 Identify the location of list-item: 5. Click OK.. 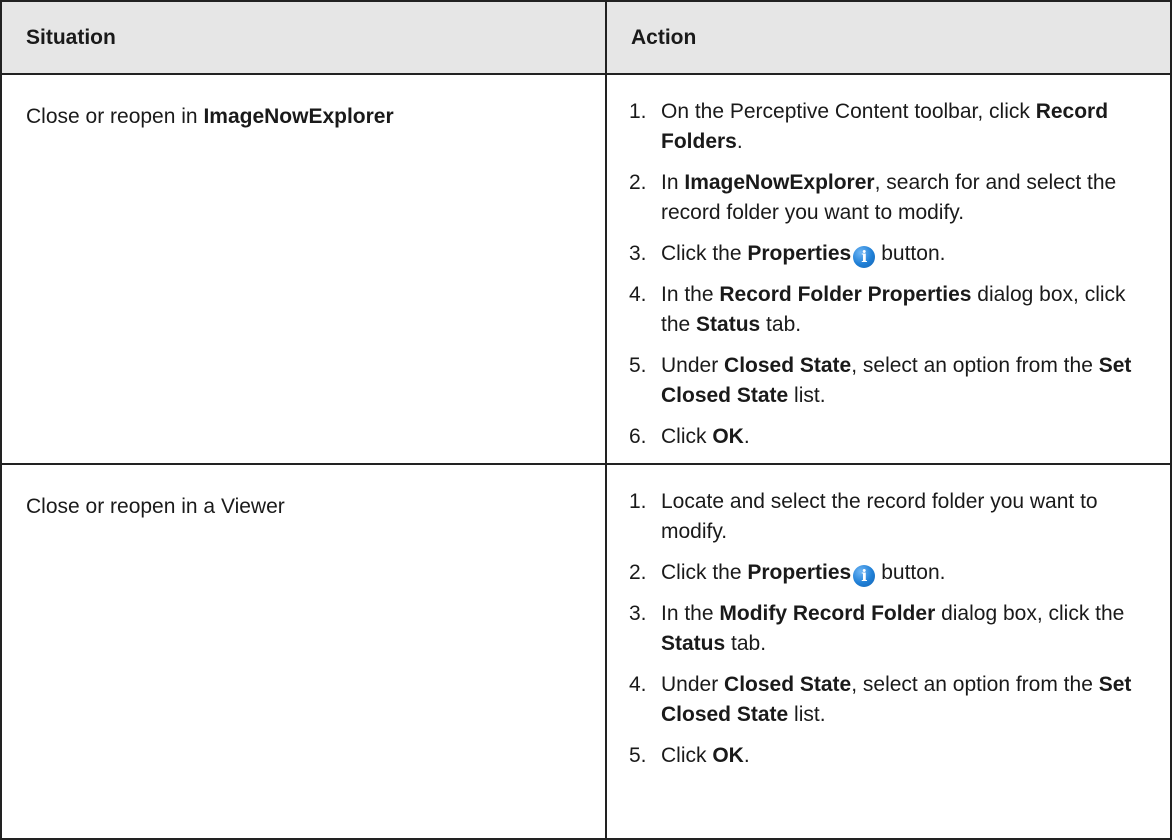
(891, 756).